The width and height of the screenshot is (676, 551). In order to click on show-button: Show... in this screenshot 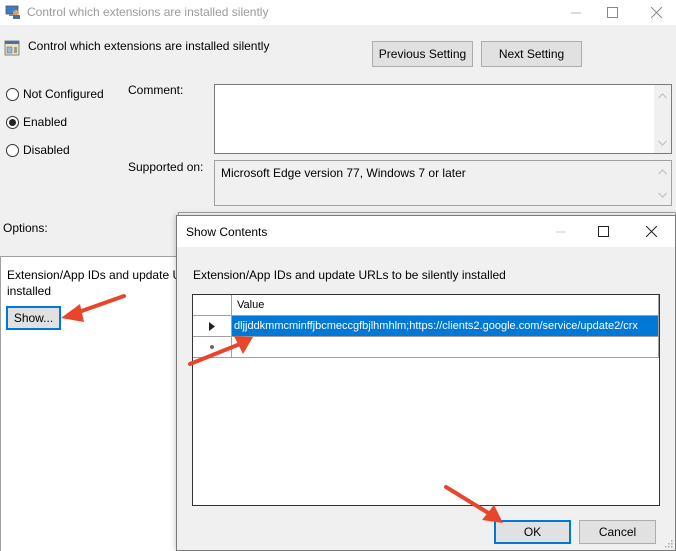, I will do `click(33, 318)`.